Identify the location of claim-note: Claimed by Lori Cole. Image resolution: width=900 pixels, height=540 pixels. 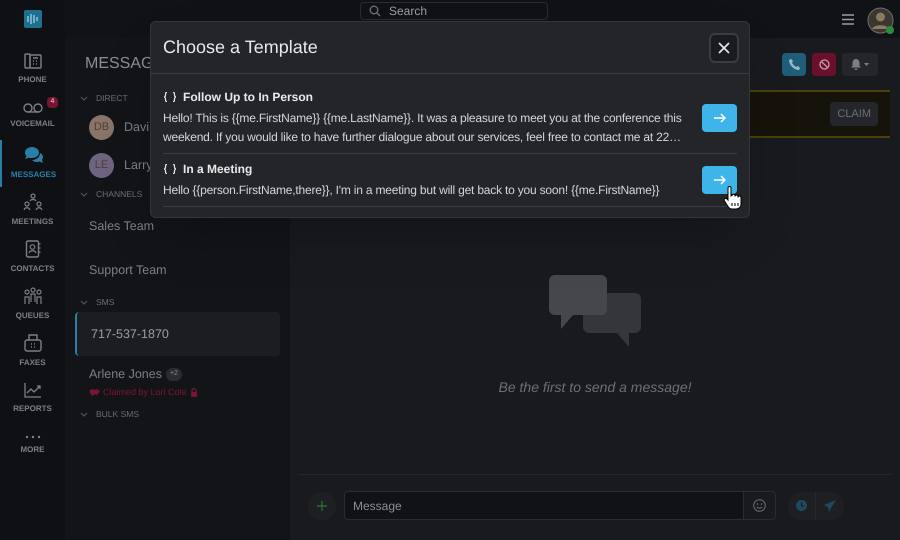
(145, 392).